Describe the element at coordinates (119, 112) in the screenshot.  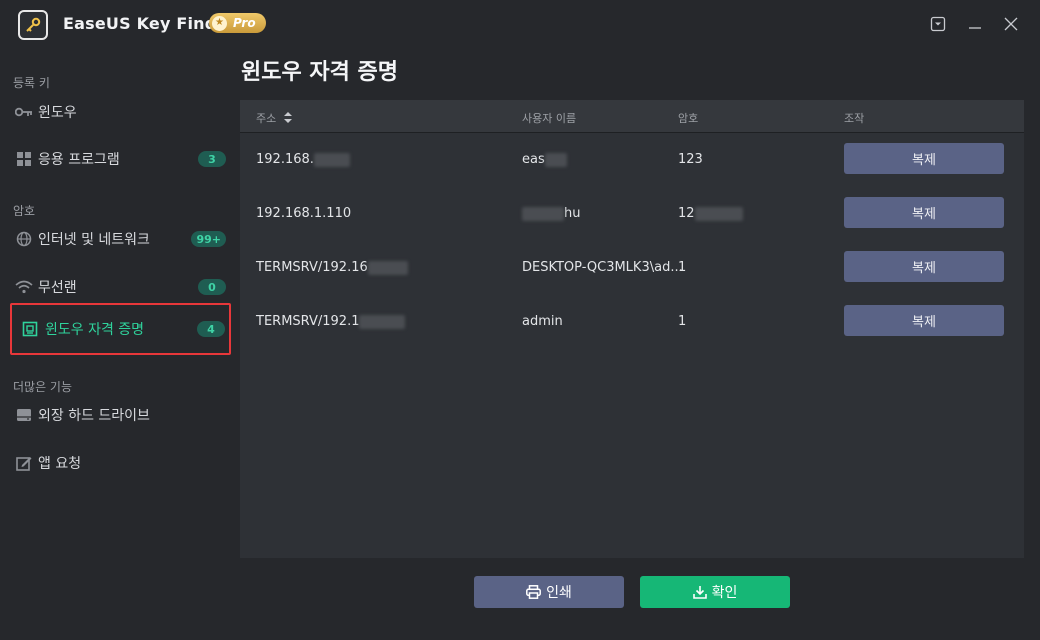
I see `sidebar-item-windows: 윈도우` at that location.